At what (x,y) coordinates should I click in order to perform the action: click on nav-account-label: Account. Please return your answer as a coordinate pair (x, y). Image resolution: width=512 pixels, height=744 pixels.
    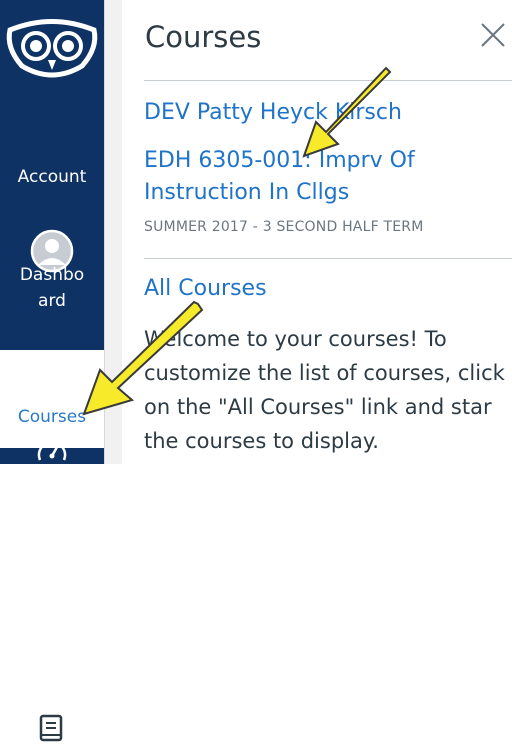
    Looking at the image, I should click on (52, 177).